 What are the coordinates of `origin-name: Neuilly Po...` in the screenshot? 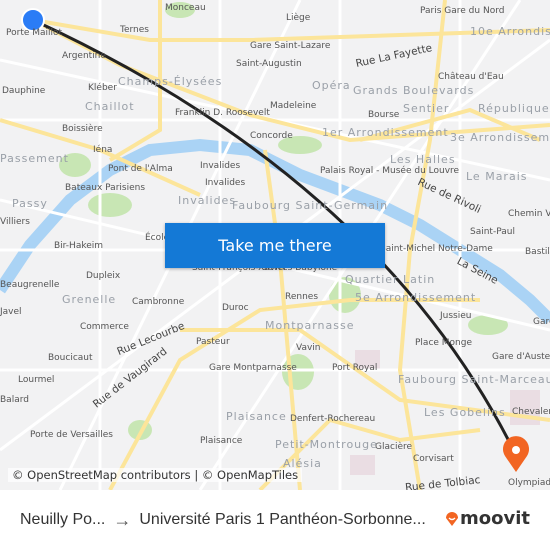 It's located at (63, 519).